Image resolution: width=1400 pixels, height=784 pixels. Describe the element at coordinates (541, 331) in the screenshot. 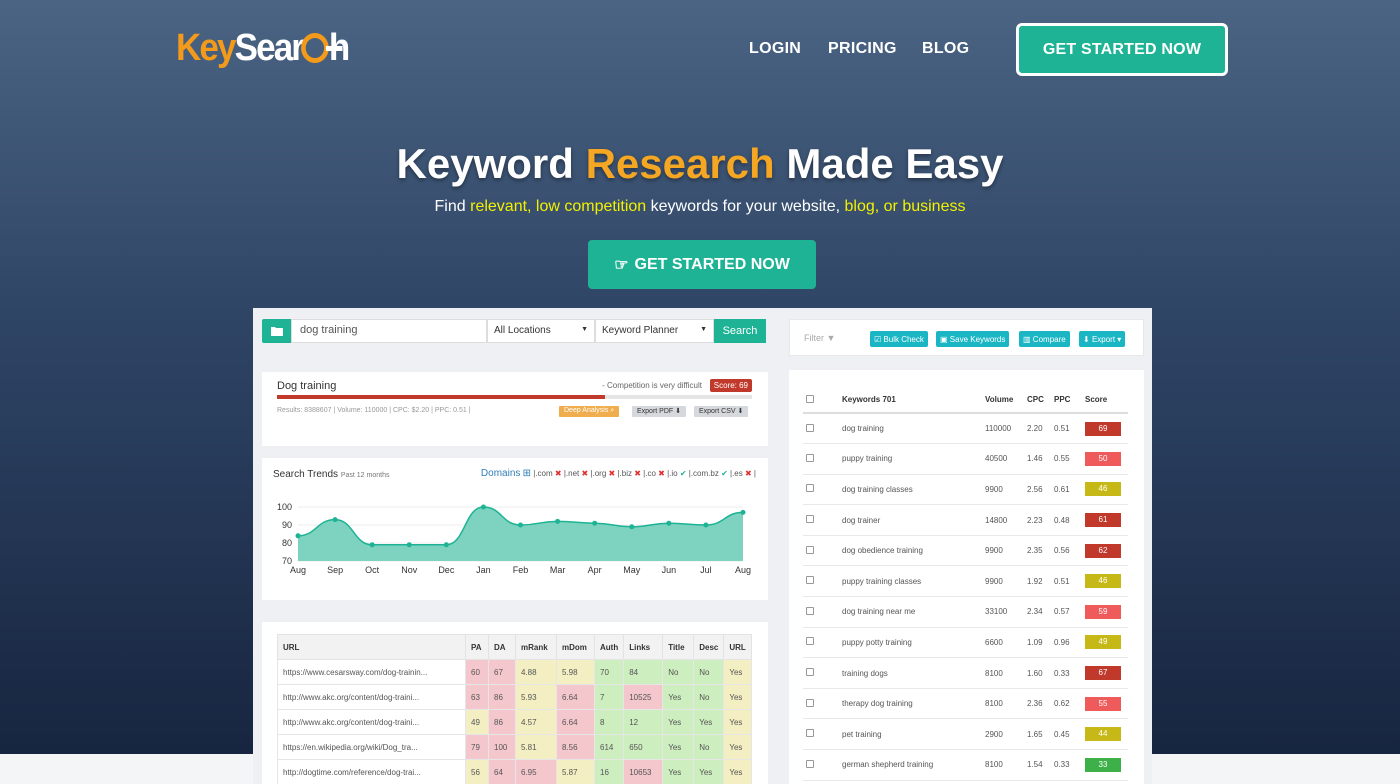

I see `location-select: All Locations ▼` at that location.